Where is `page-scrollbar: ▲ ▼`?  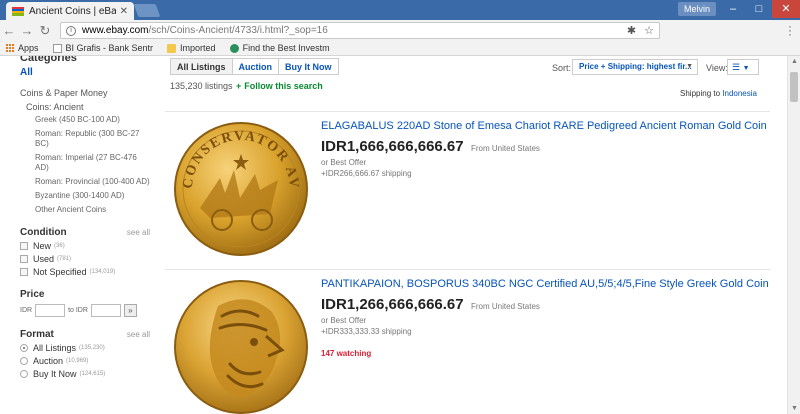
page-scrollbar: ▲ ▼ is located at coordinates (793, 235).